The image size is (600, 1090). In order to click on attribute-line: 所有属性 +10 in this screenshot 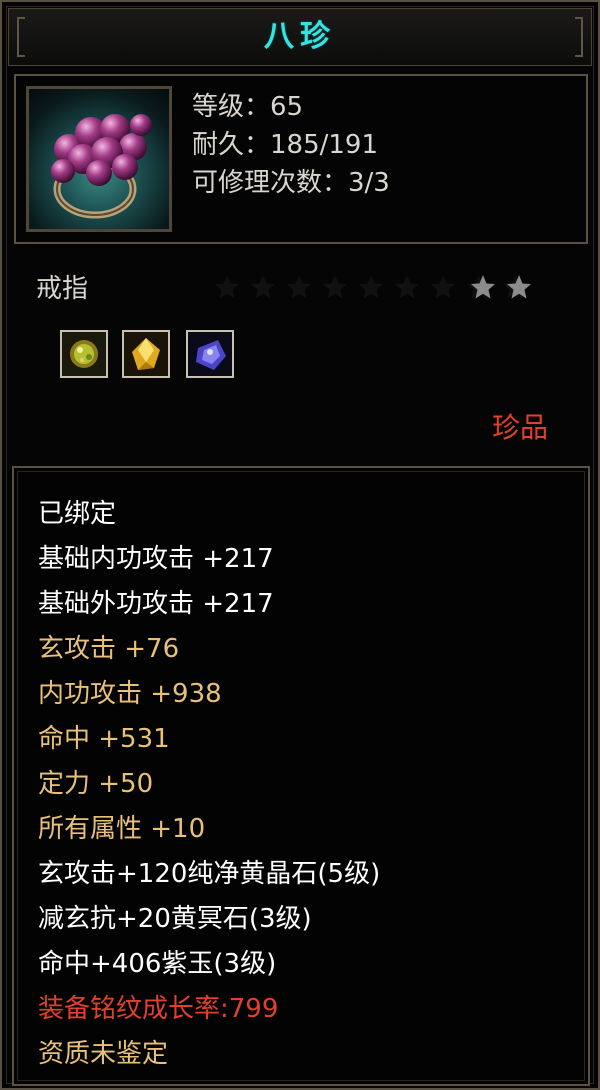, I will do `click(122, 829)`.